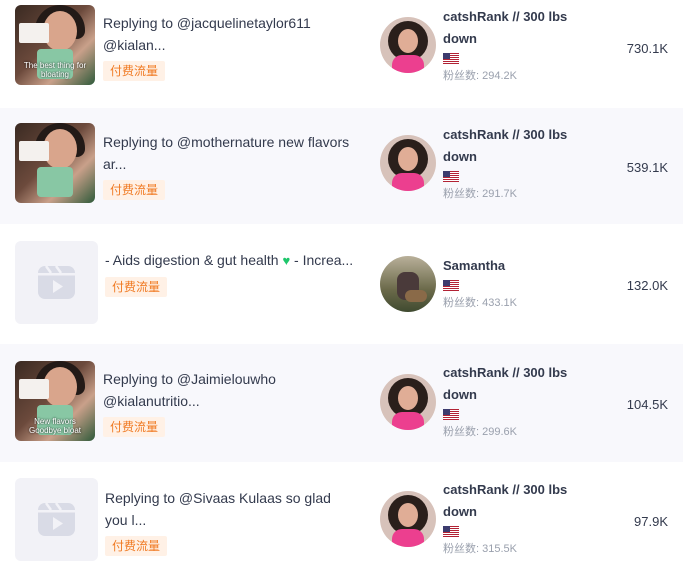 This screenshot has height=577, width=683. I want to click on avatar-dog, so click(416, 296).